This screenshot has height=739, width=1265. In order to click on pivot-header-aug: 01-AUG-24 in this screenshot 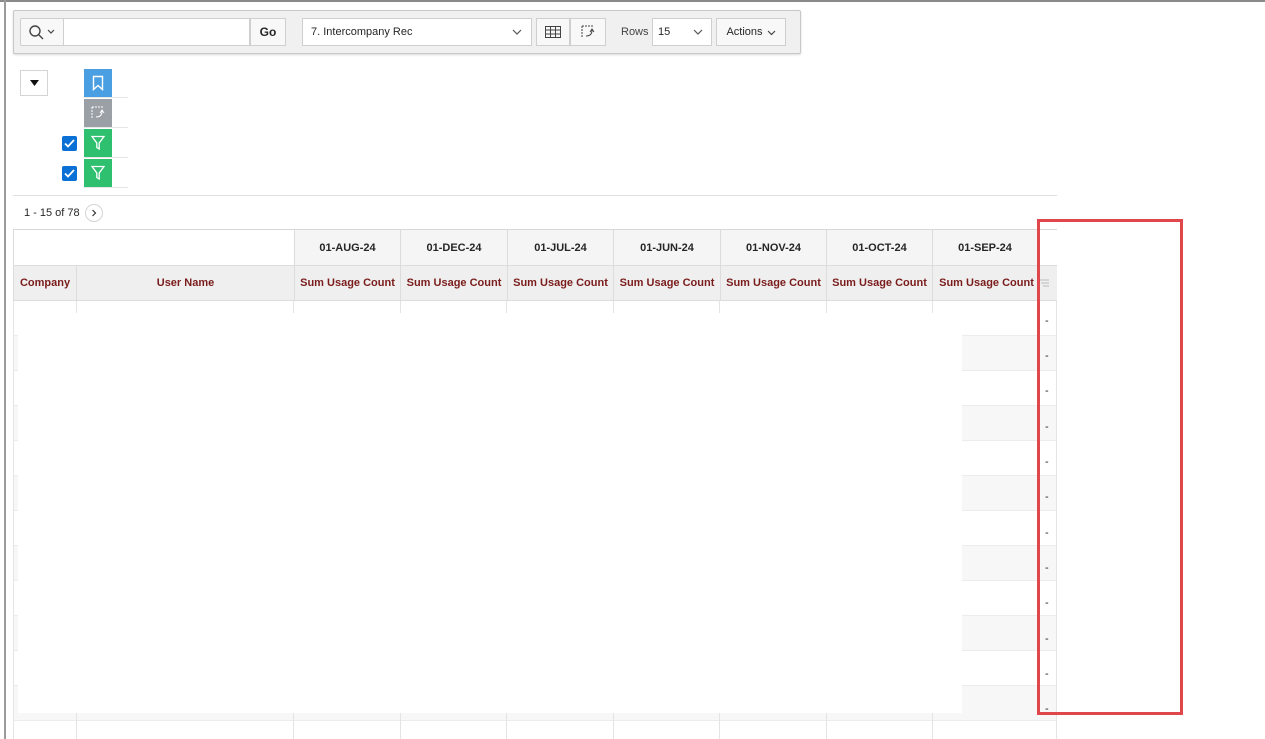, I will do `click(347, 247)`.